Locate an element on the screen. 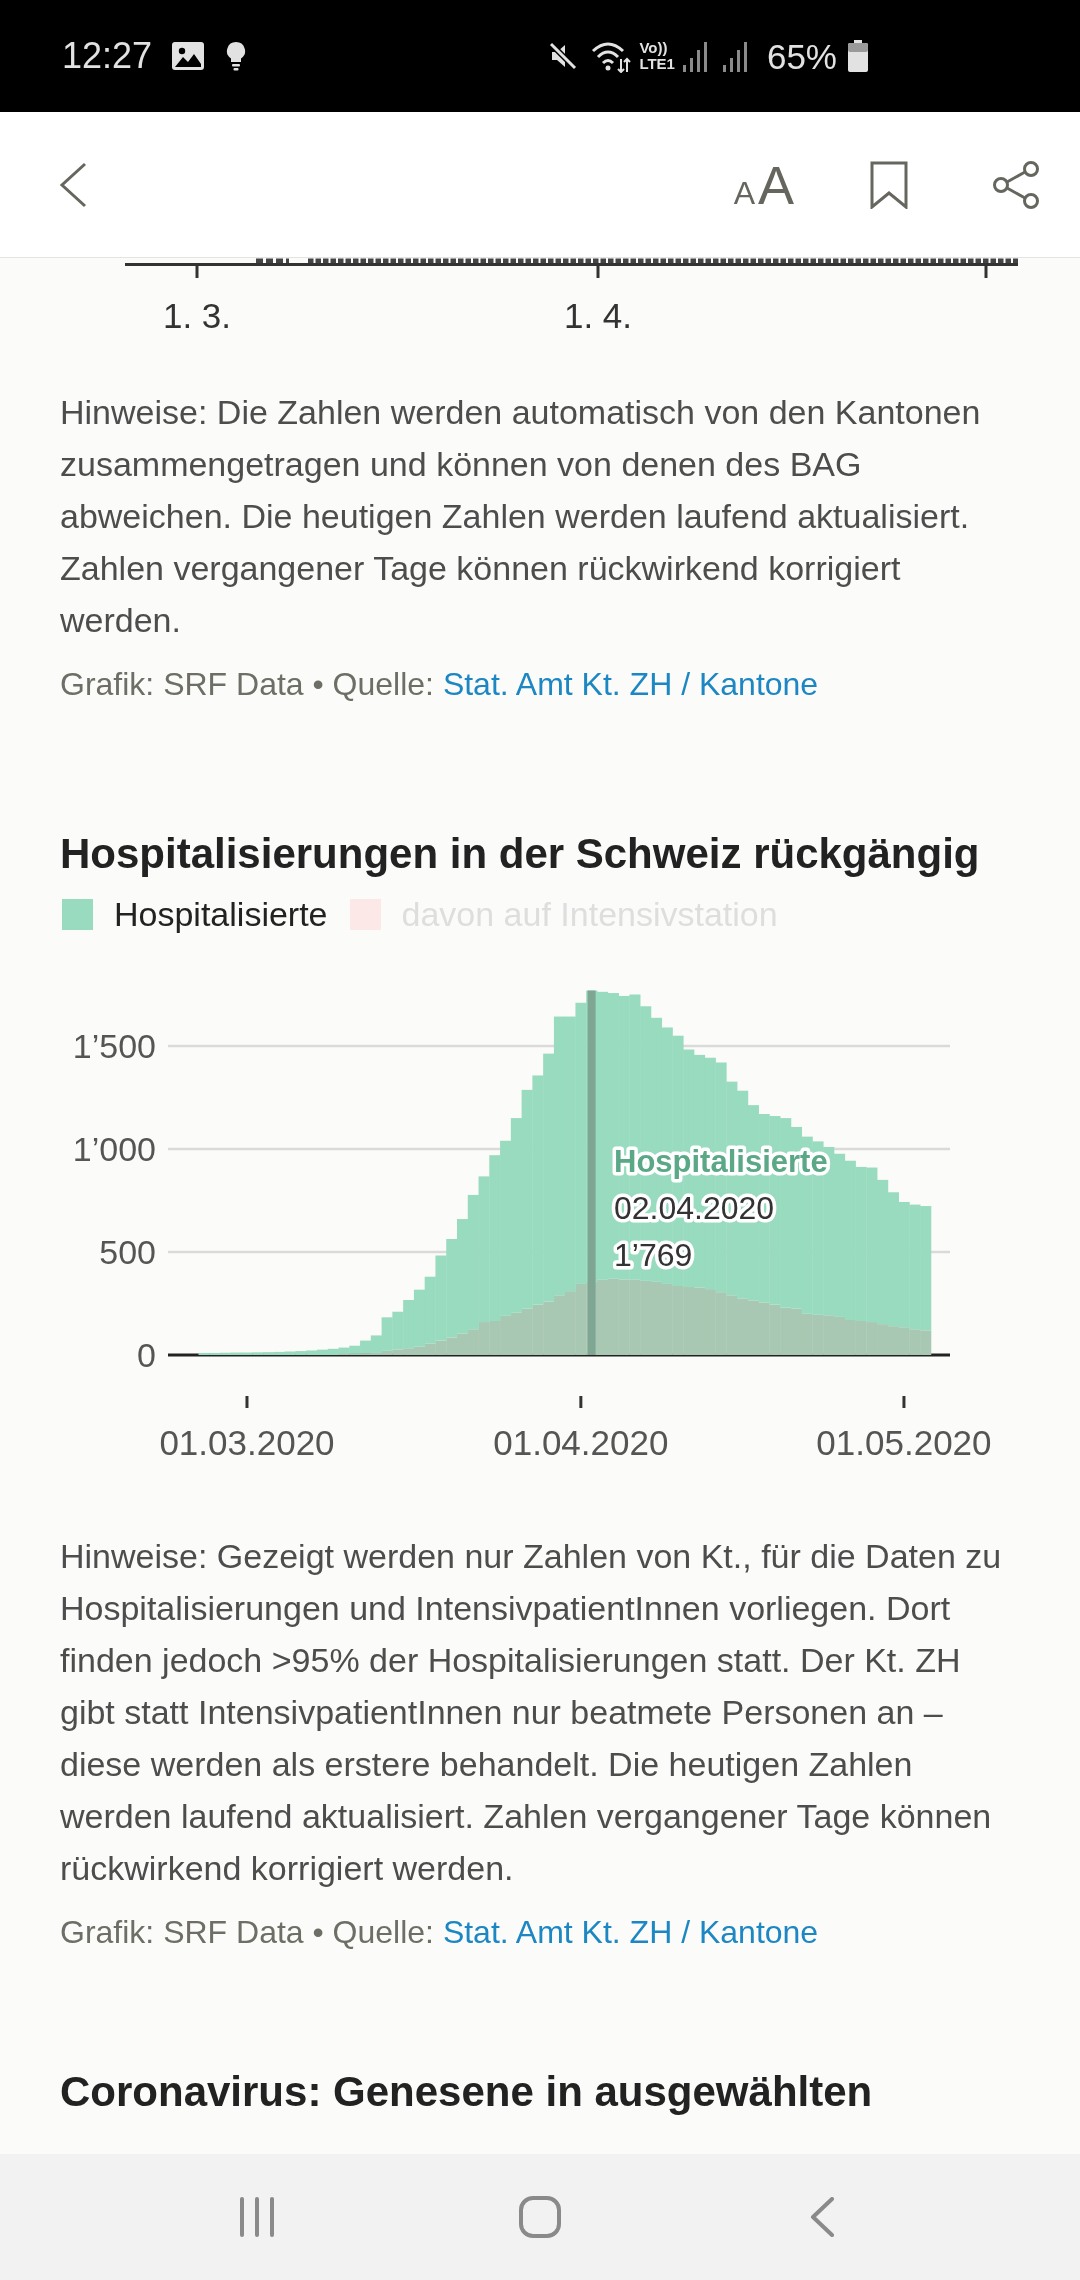 This screenshot has height=2280, width=1080. clock-time: 12:27 is located at coordinates (107, 56).